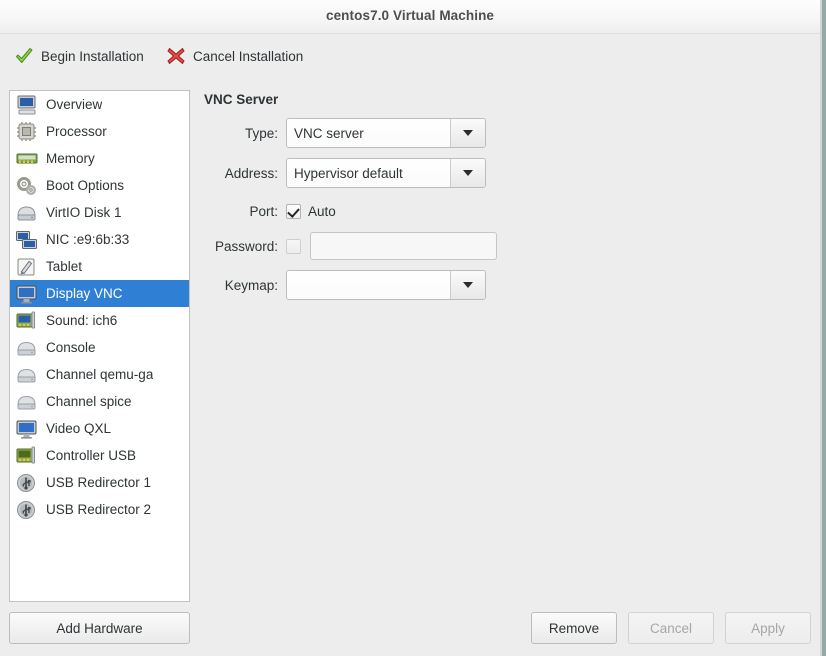 The height and width of the screenshot is (656, 826). I want to click on soundcard-icon, so click(27, 321).